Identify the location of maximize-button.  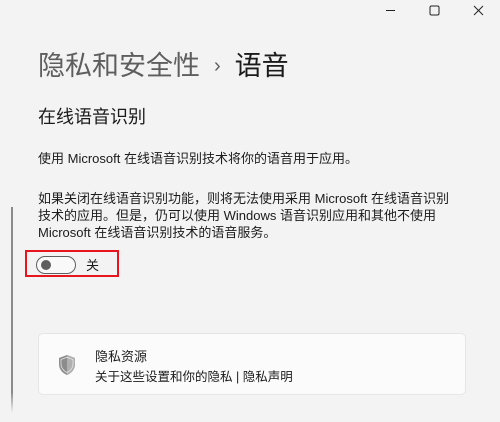
(434, 10).